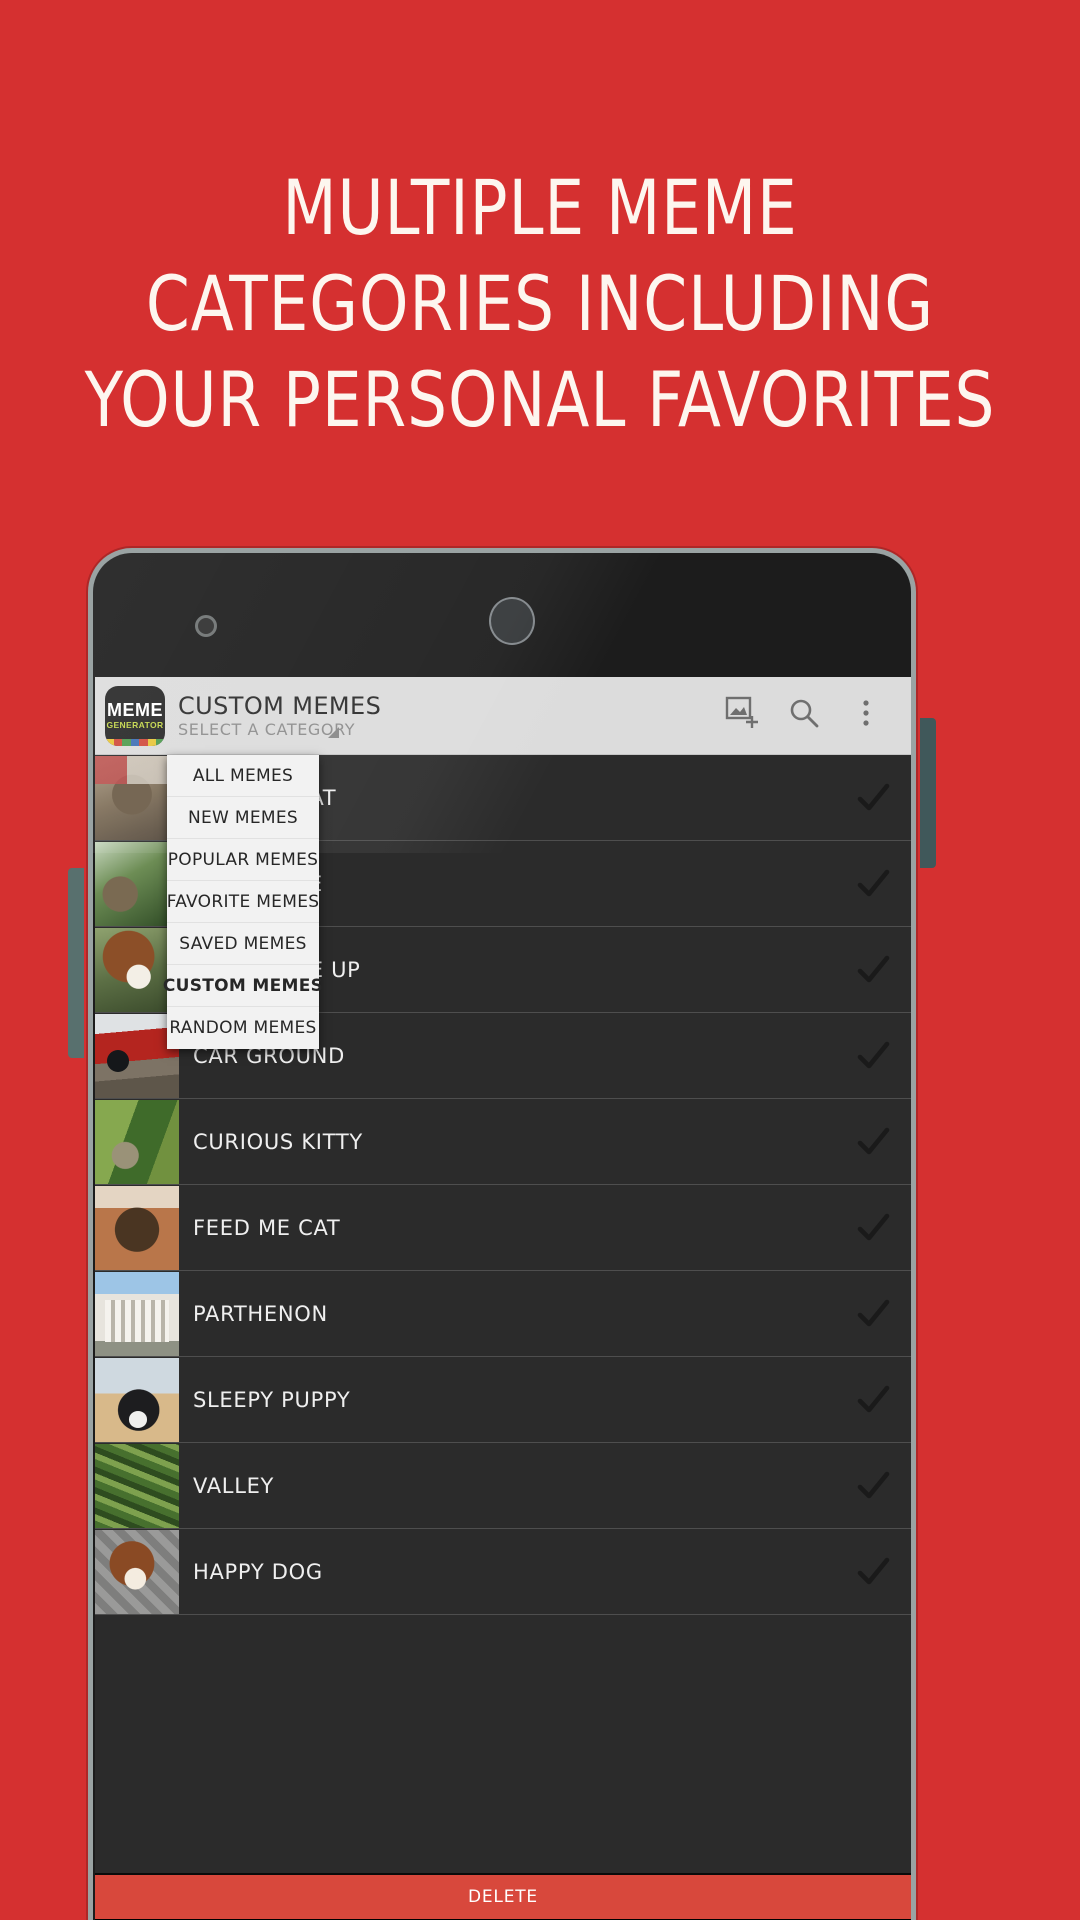  Describe the element at coordinates (76, 963) in the screenshot. I see `phone-side-button-left` at that location.